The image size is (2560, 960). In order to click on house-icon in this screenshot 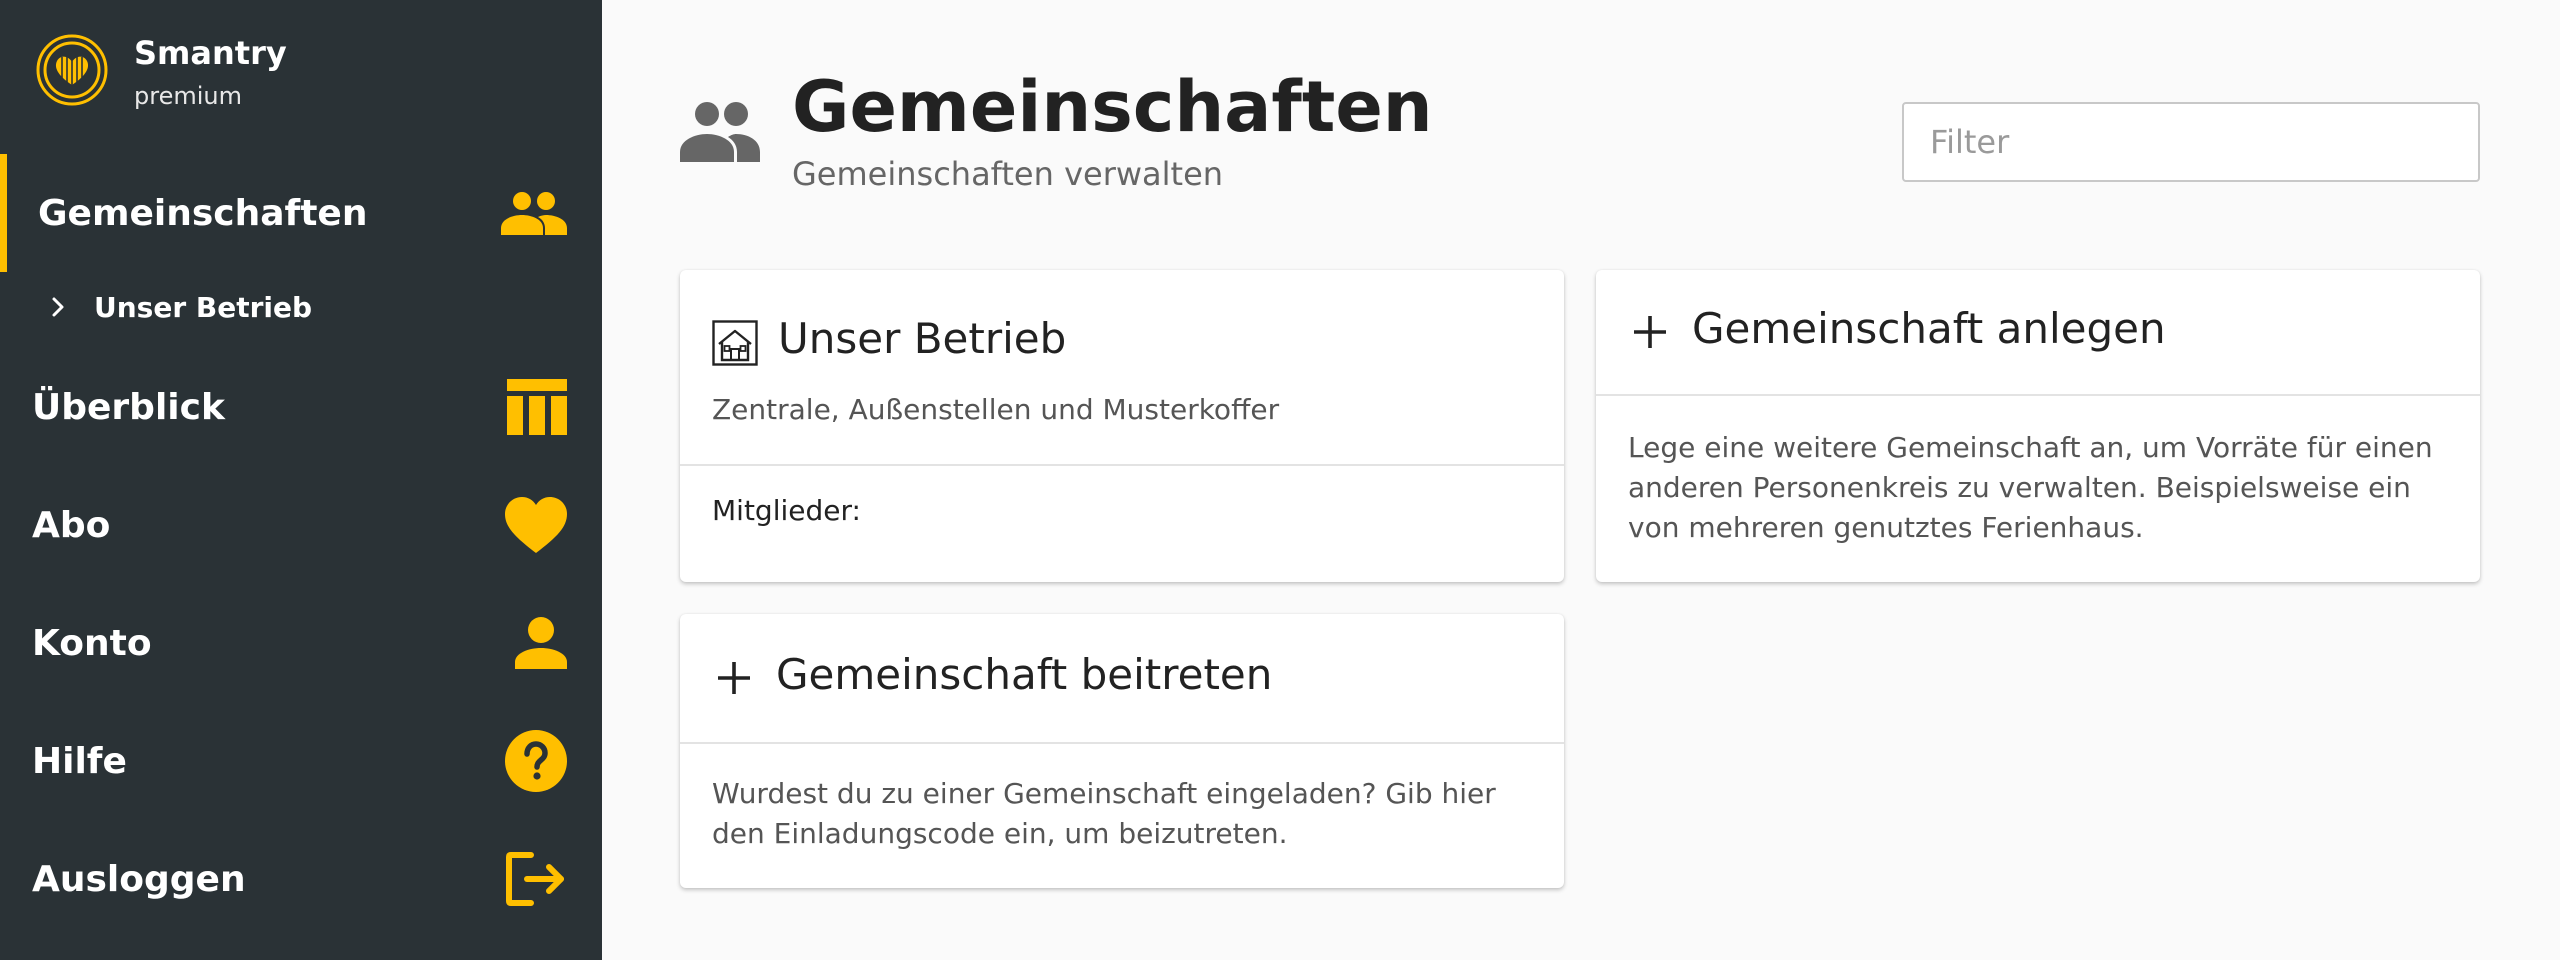, I will do `click(735, 343)`.